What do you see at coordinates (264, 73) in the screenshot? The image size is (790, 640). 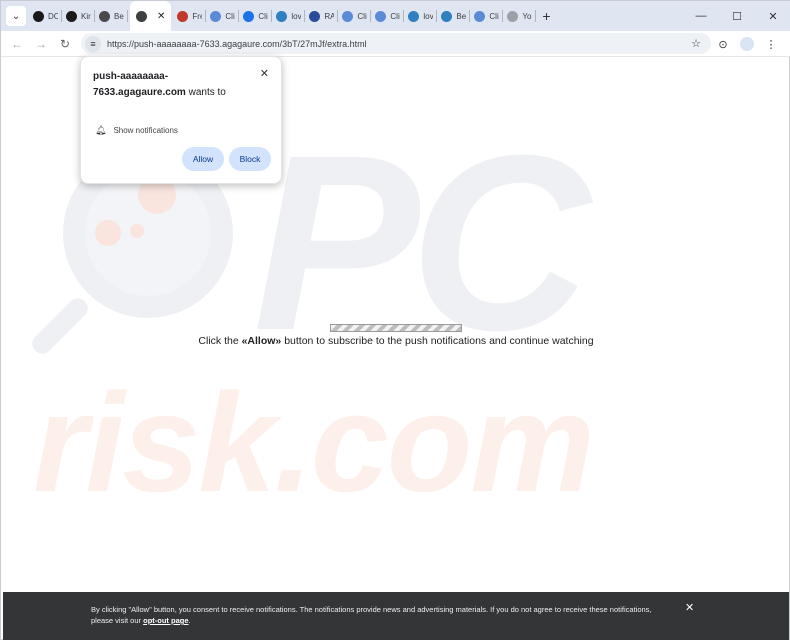 I see `popup-close-icon: ✕` at bounding box center [264, 73].